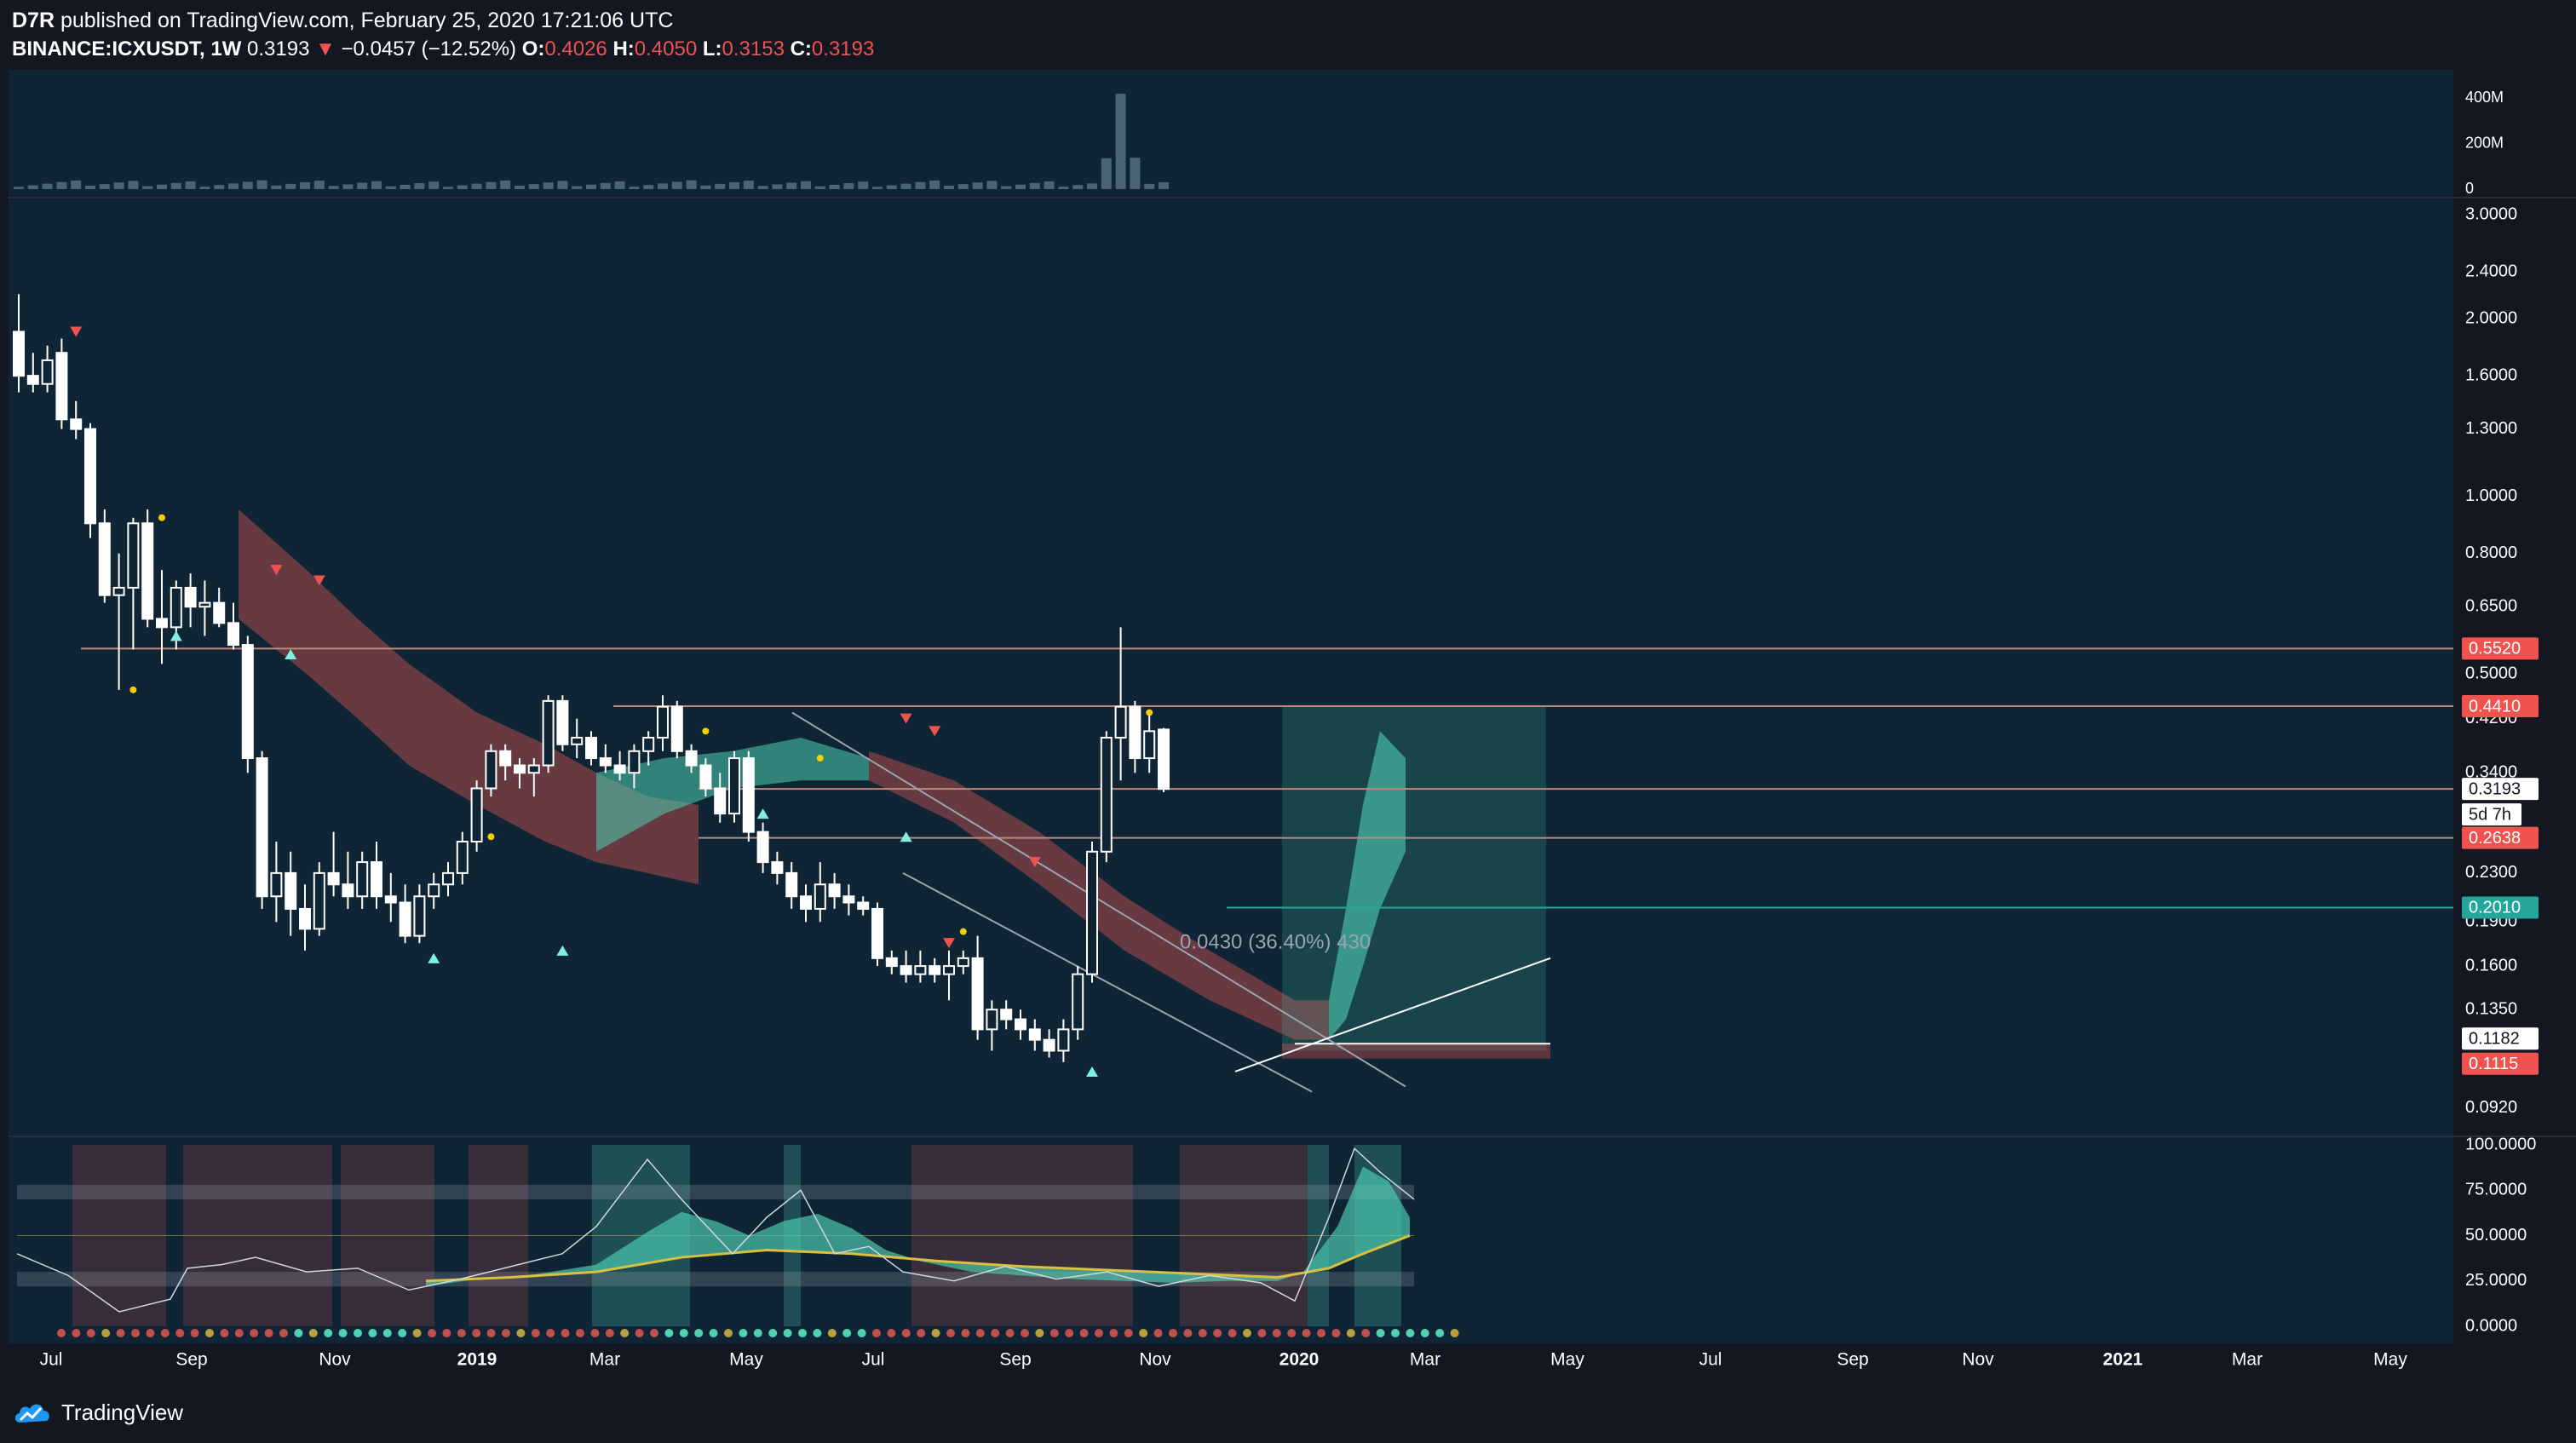 The width and height of the screenshot is (2576, 1443). What do you see at coordinates (604, 1360) in the screenshot?
I see `time-axis-label: Mar` at bounding box center [604, 1360].